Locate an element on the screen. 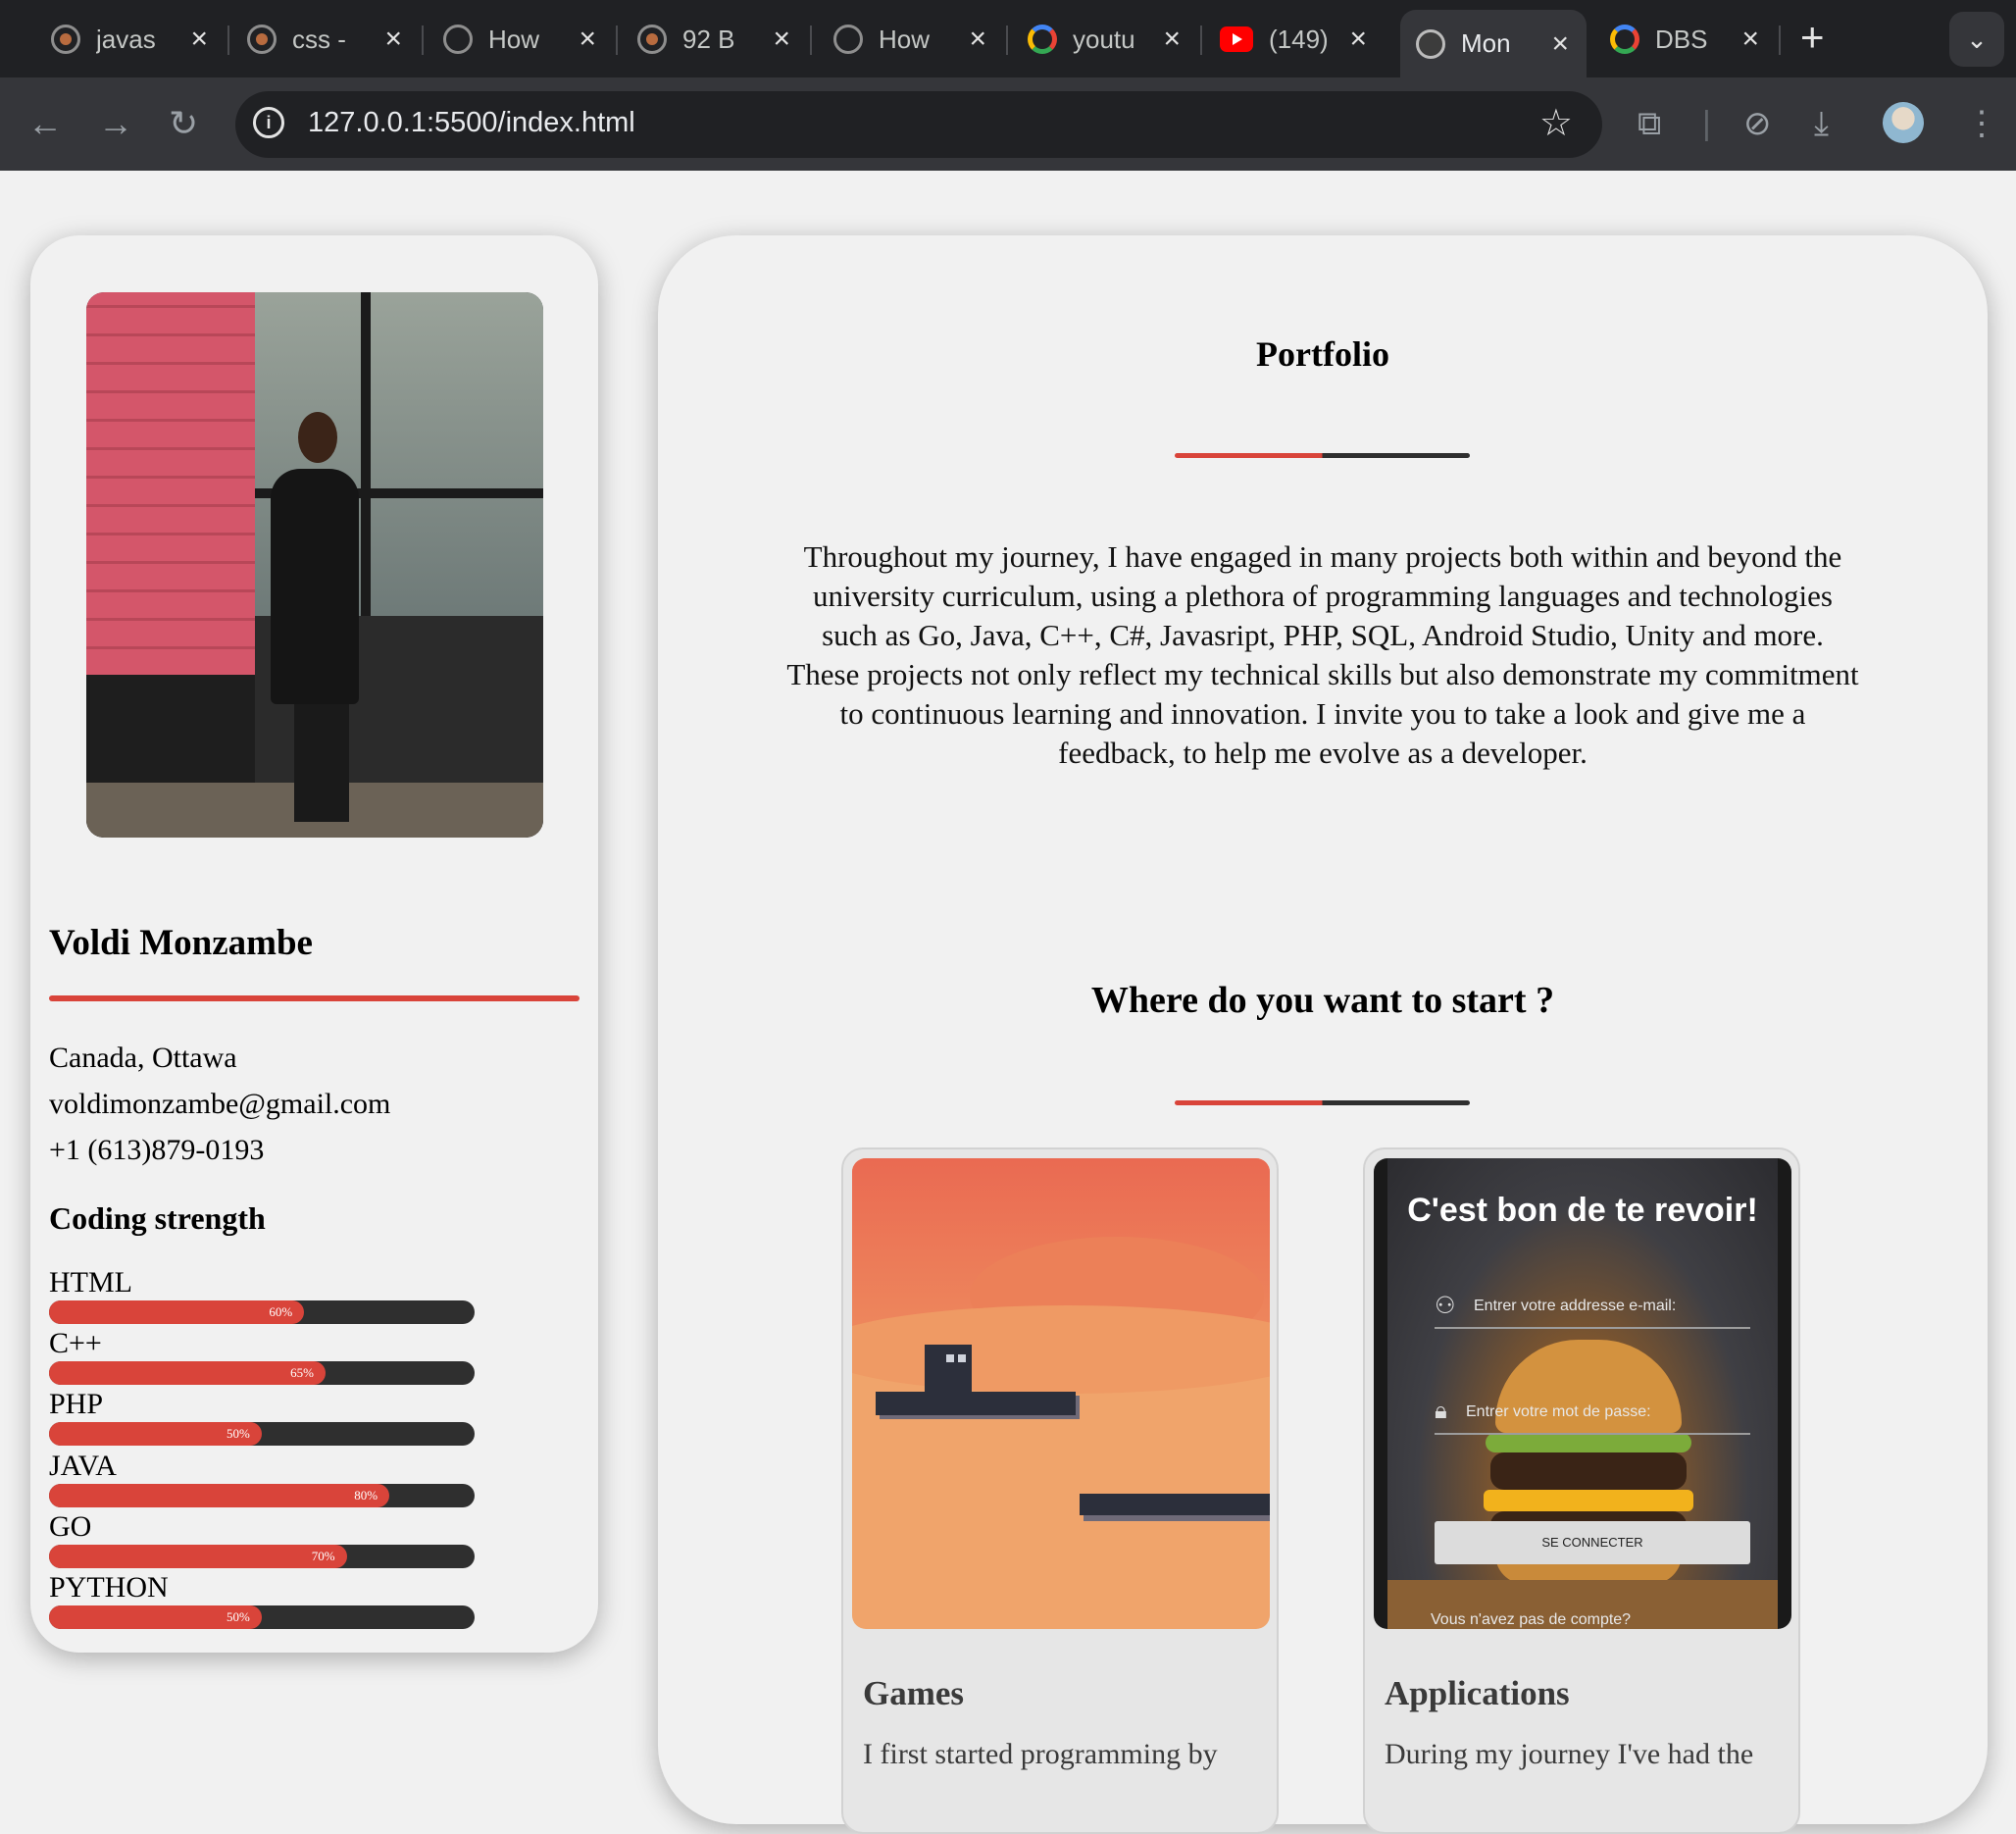 The height and width of the screenshot is (1834, 2016). profile-email: voldimonzambe@gmail.com is located at coordinates (220, 1104).